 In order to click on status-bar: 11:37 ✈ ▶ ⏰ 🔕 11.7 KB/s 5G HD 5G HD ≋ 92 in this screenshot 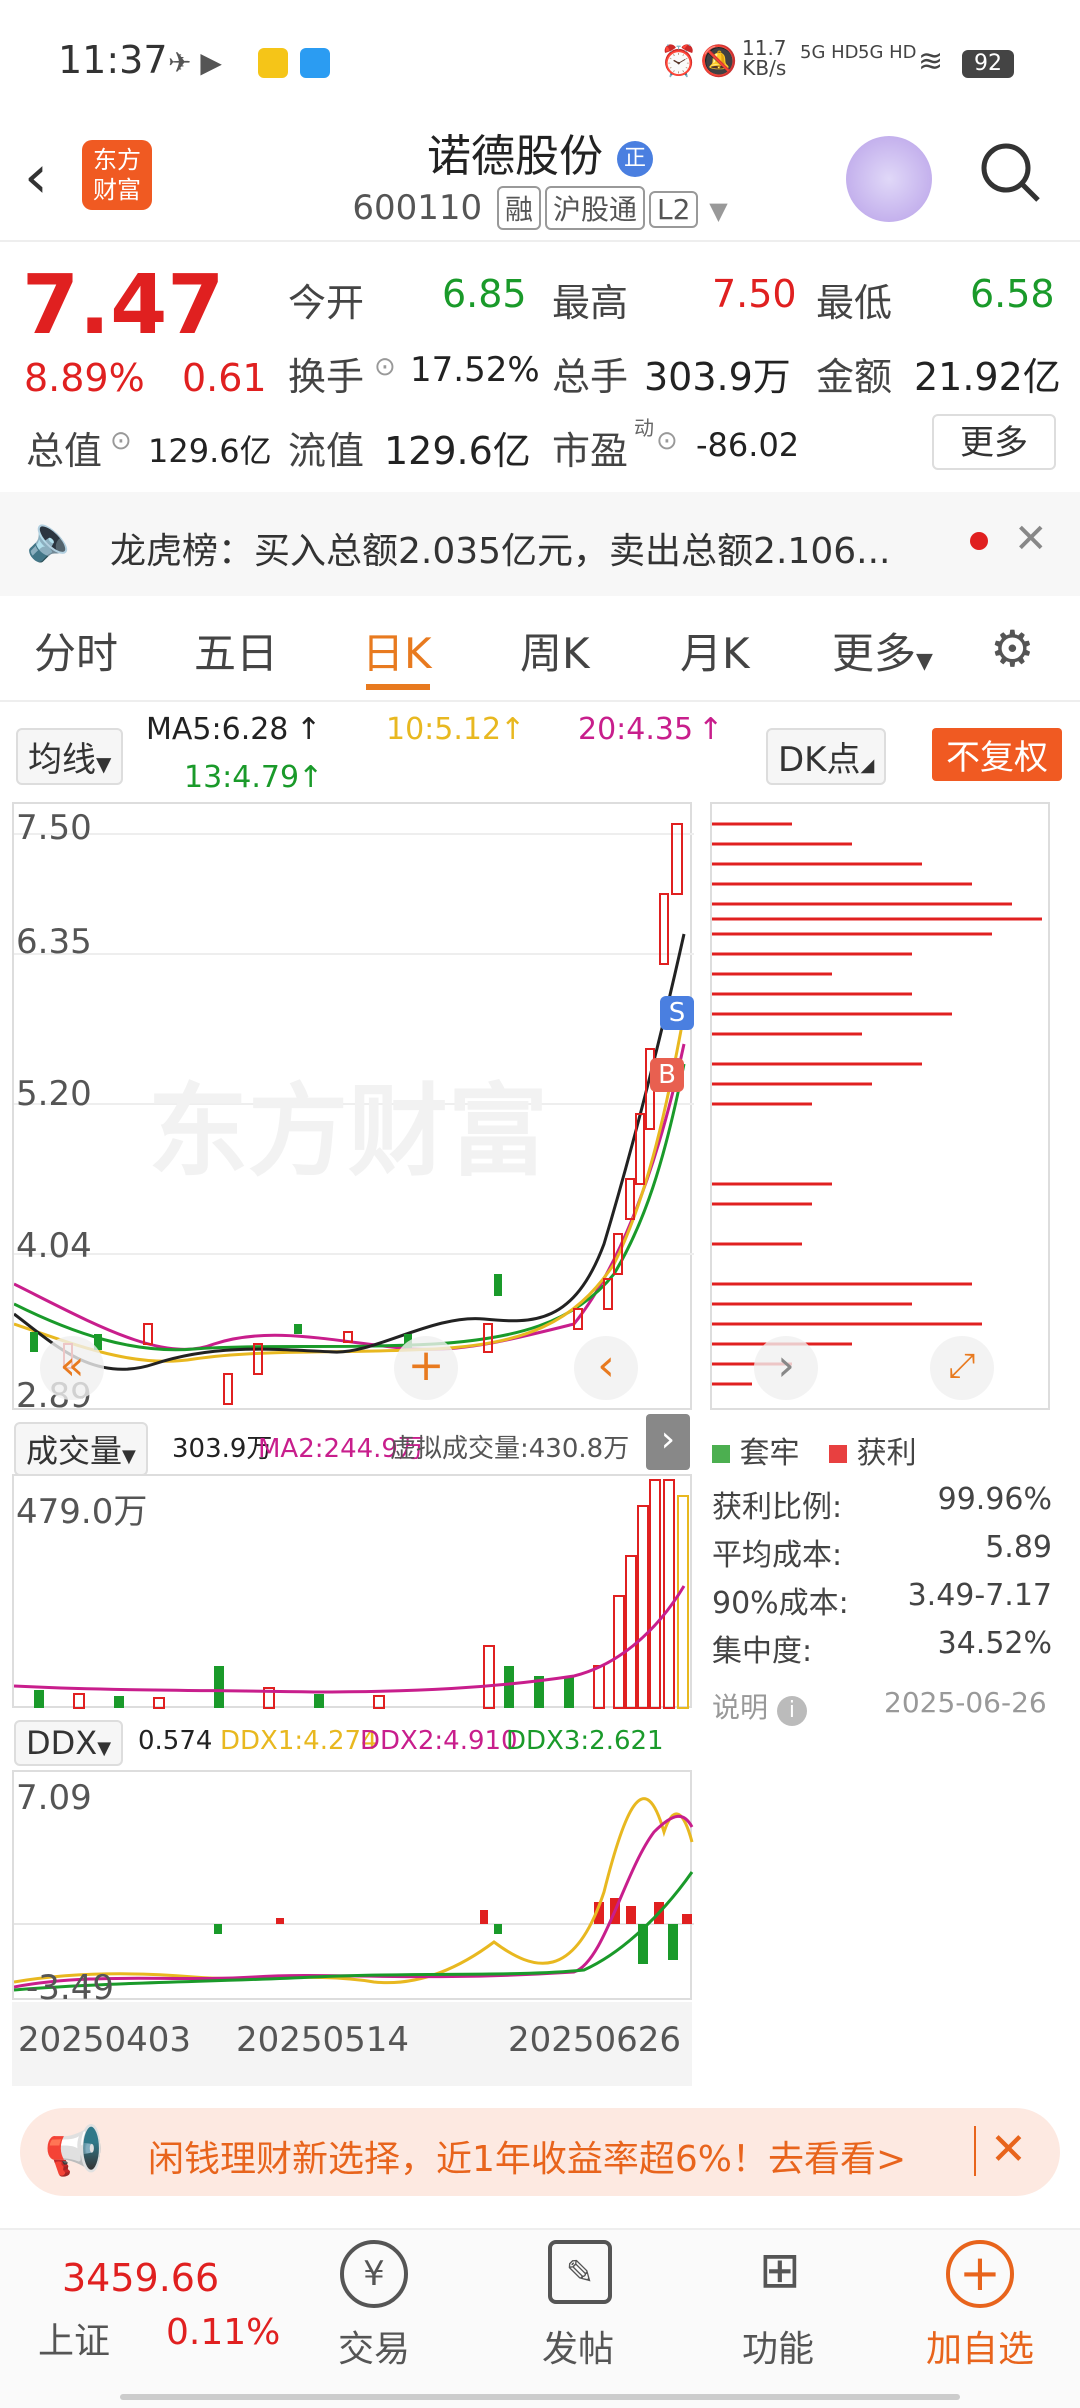, I will do `click(540, 60)`.